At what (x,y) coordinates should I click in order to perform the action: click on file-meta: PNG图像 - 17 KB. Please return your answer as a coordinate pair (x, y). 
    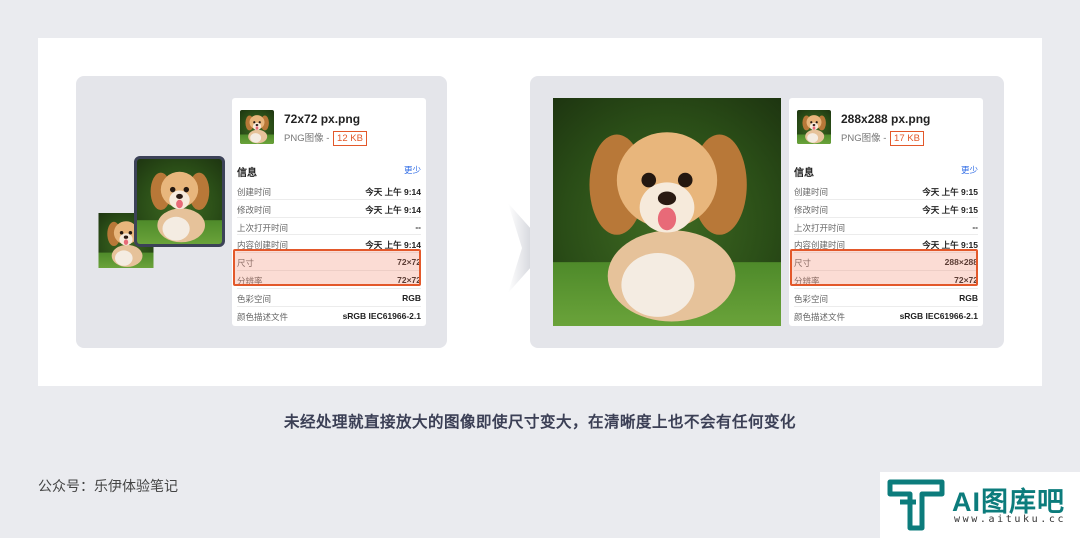
    Looking at the image, I should click on (882, 138).